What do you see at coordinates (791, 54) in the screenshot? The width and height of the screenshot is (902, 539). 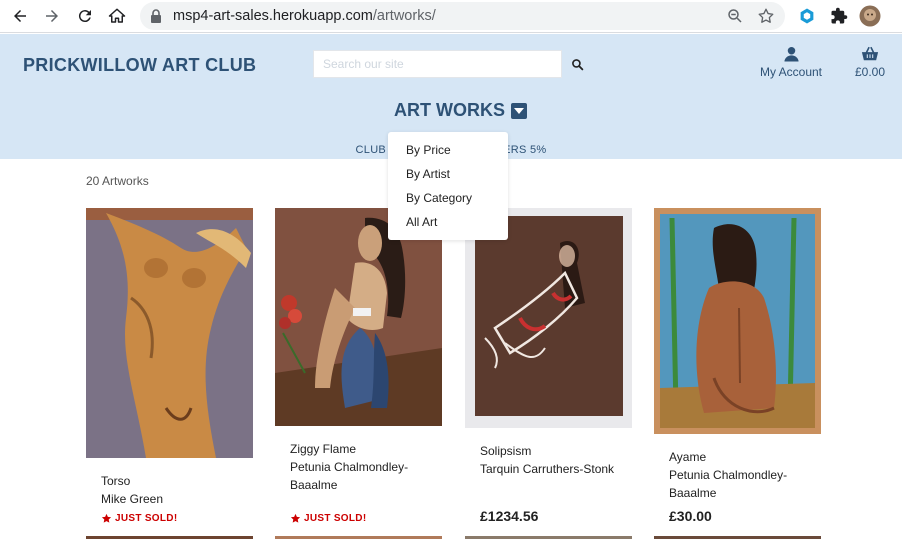 I see `user-icon` at bounding box center [791, 54].